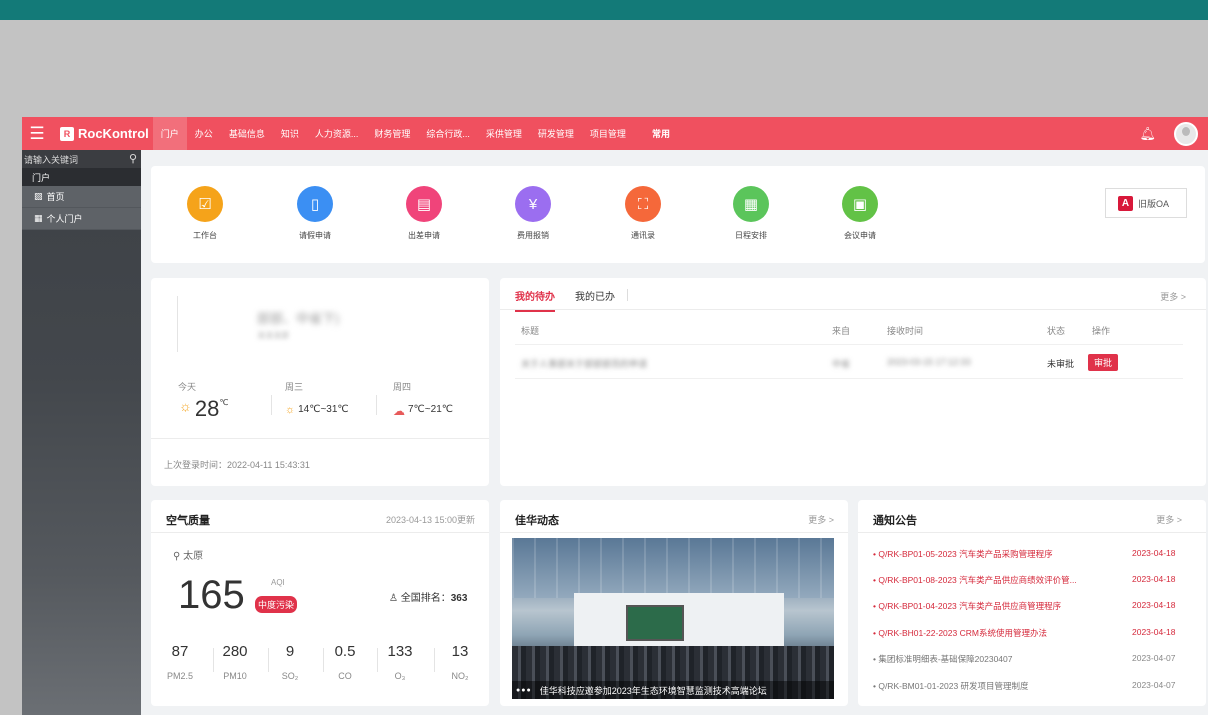  What do you see at coordinates (459, 598) in the screenshot?
I see `rank-value: 363` at bounding box center [459, 598].